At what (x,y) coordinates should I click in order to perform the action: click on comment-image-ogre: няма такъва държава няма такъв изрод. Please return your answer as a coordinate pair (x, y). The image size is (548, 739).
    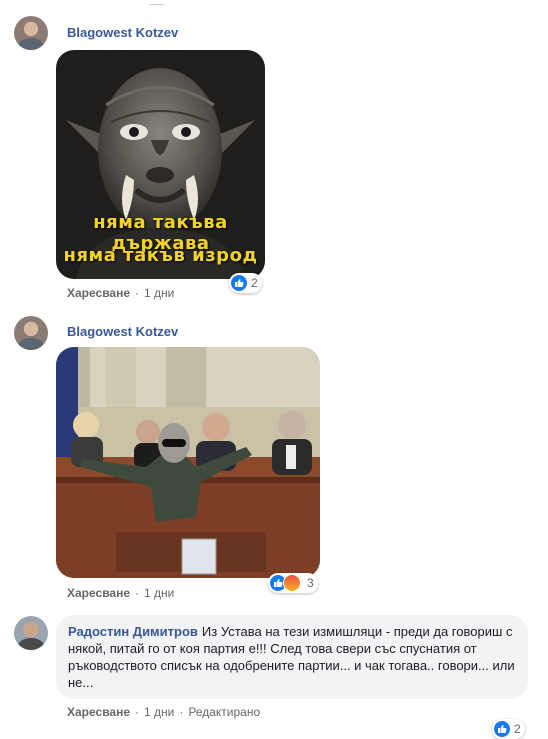
    Looking at the image, I should click on (160, 164).